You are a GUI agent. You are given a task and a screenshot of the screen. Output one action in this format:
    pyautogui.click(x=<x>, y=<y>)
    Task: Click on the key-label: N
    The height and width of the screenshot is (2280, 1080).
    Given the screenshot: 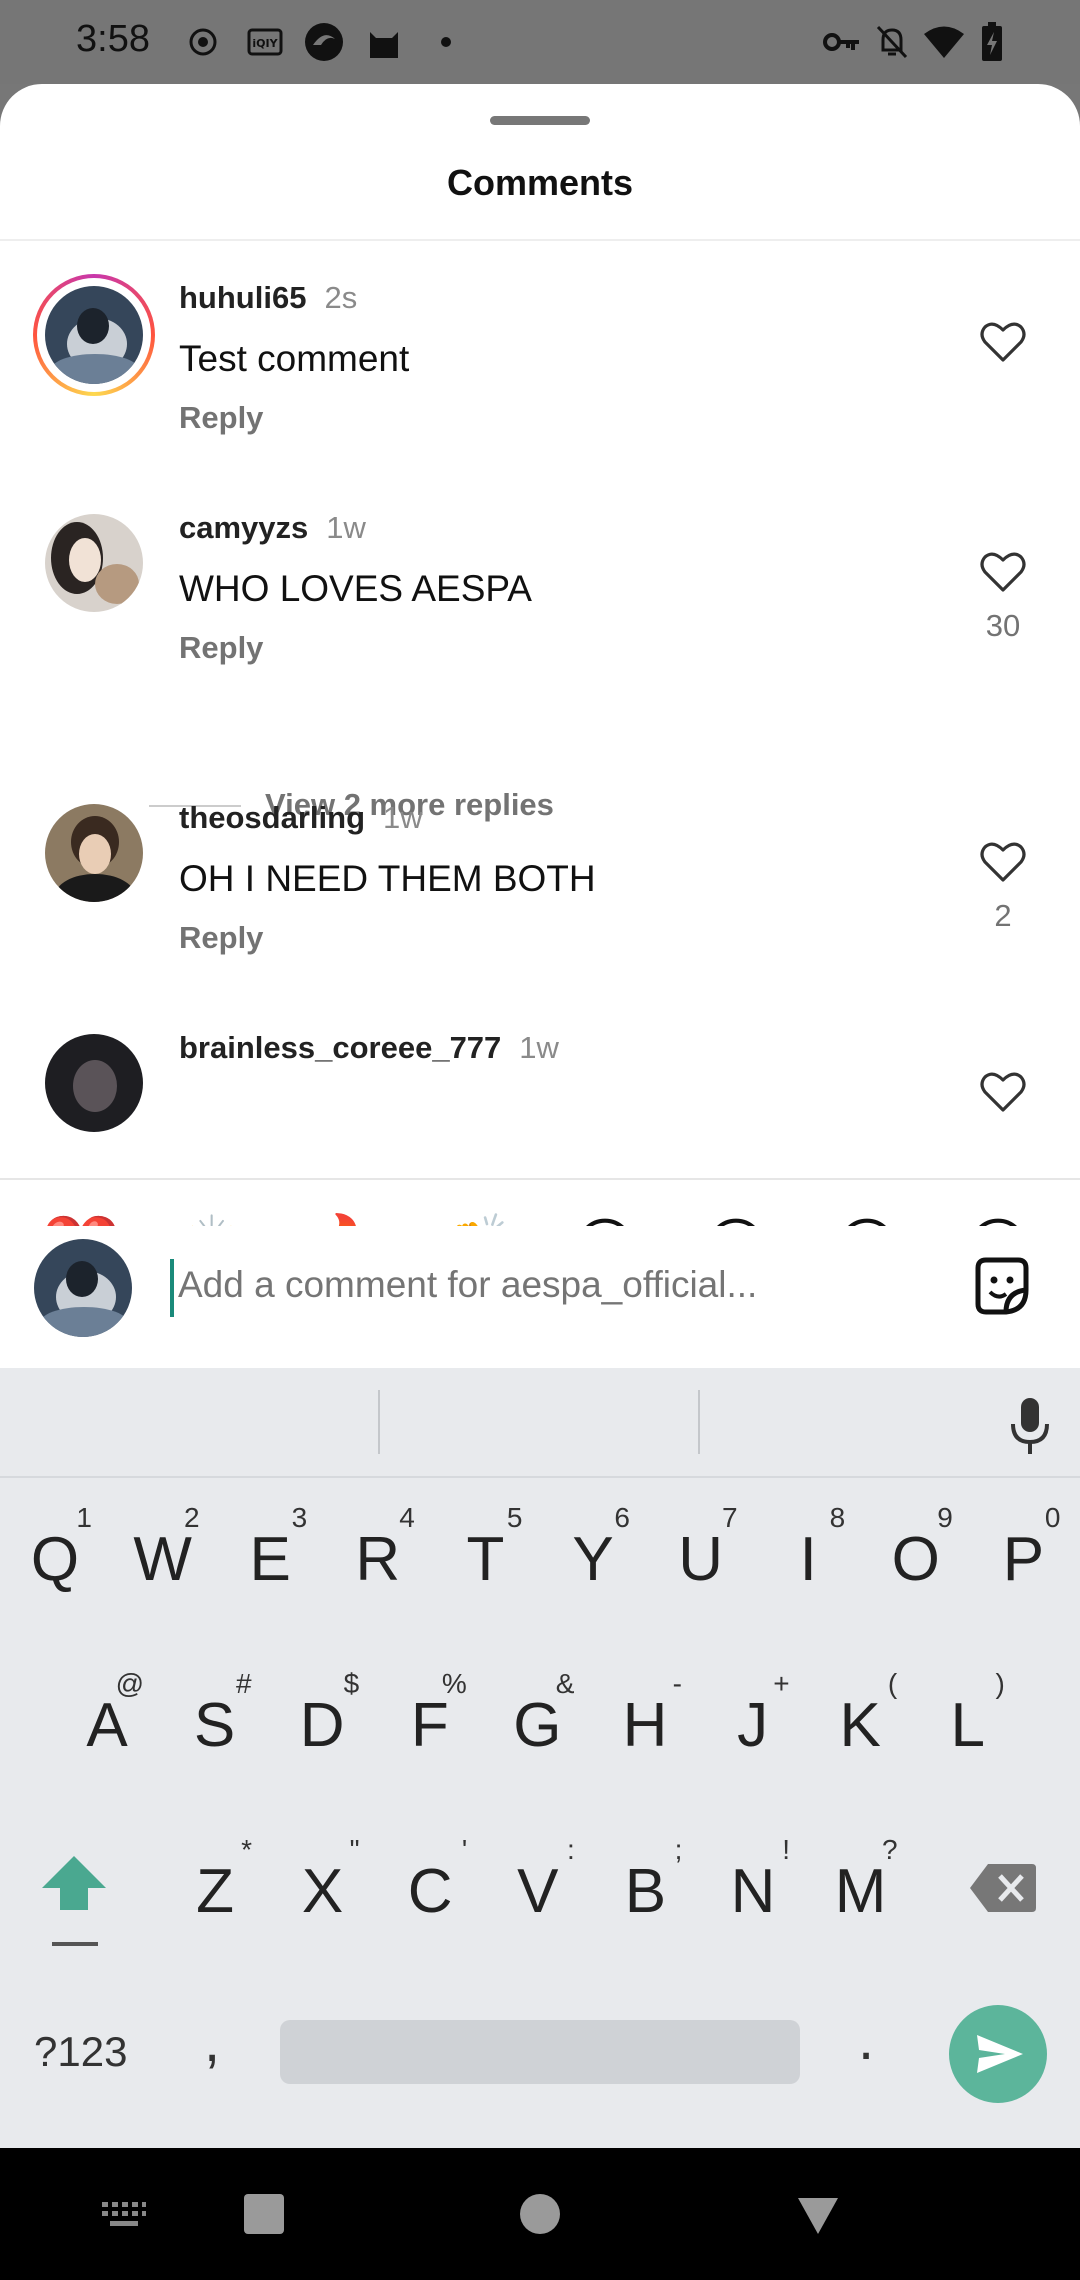 What is the action you would take?
    pyautogui.click(x=753, y=1891)
    